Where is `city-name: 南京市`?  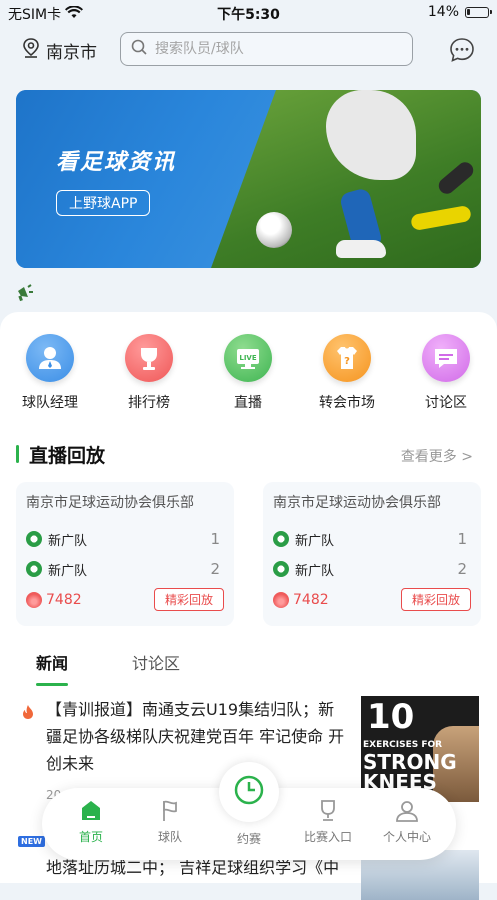 city-name: 南京市 is located at coordinates (71, 53).